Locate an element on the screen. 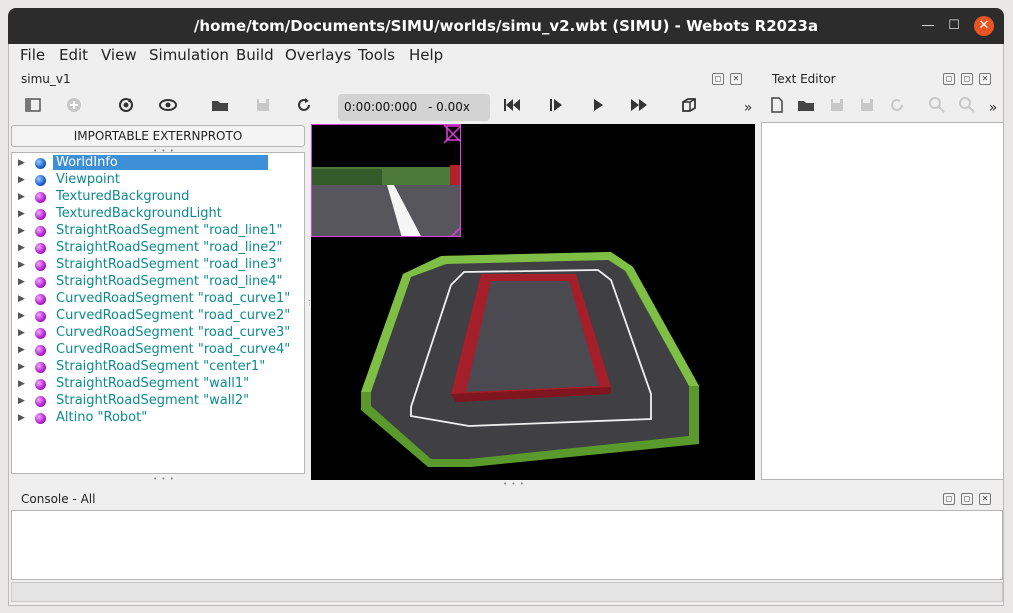 The width and height of the screenshot is (1013, 613). scene-tree-node-label: TexturedBackground is located at coordinates (123, 196).